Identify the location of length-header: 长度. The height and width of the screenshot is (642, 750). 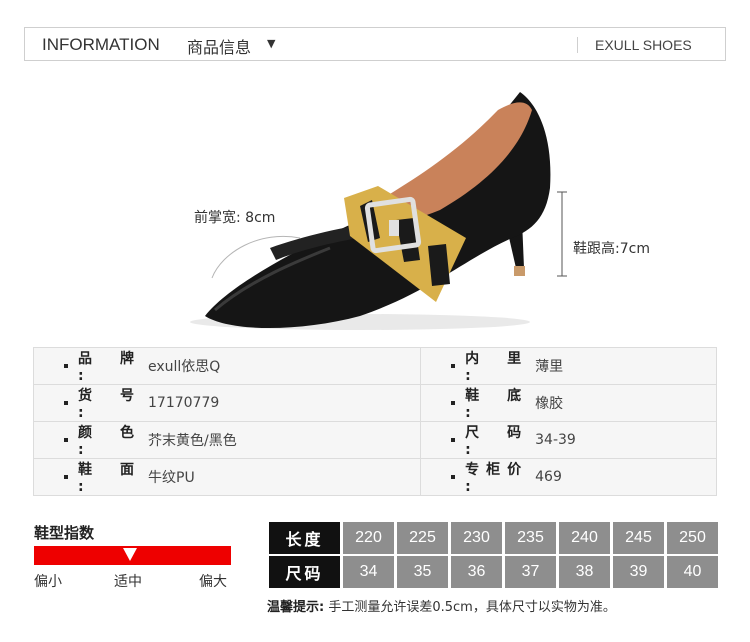
(304, 538).